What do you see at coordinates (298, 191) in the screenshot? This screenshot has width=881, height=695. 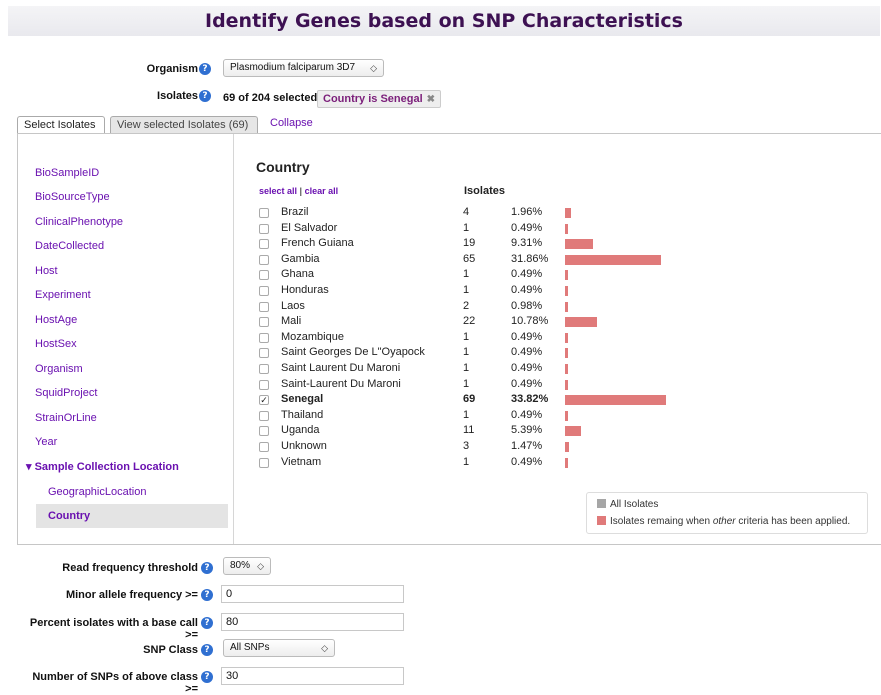 I see `select-links: select all | clear all` at bounding box center [298, 191].